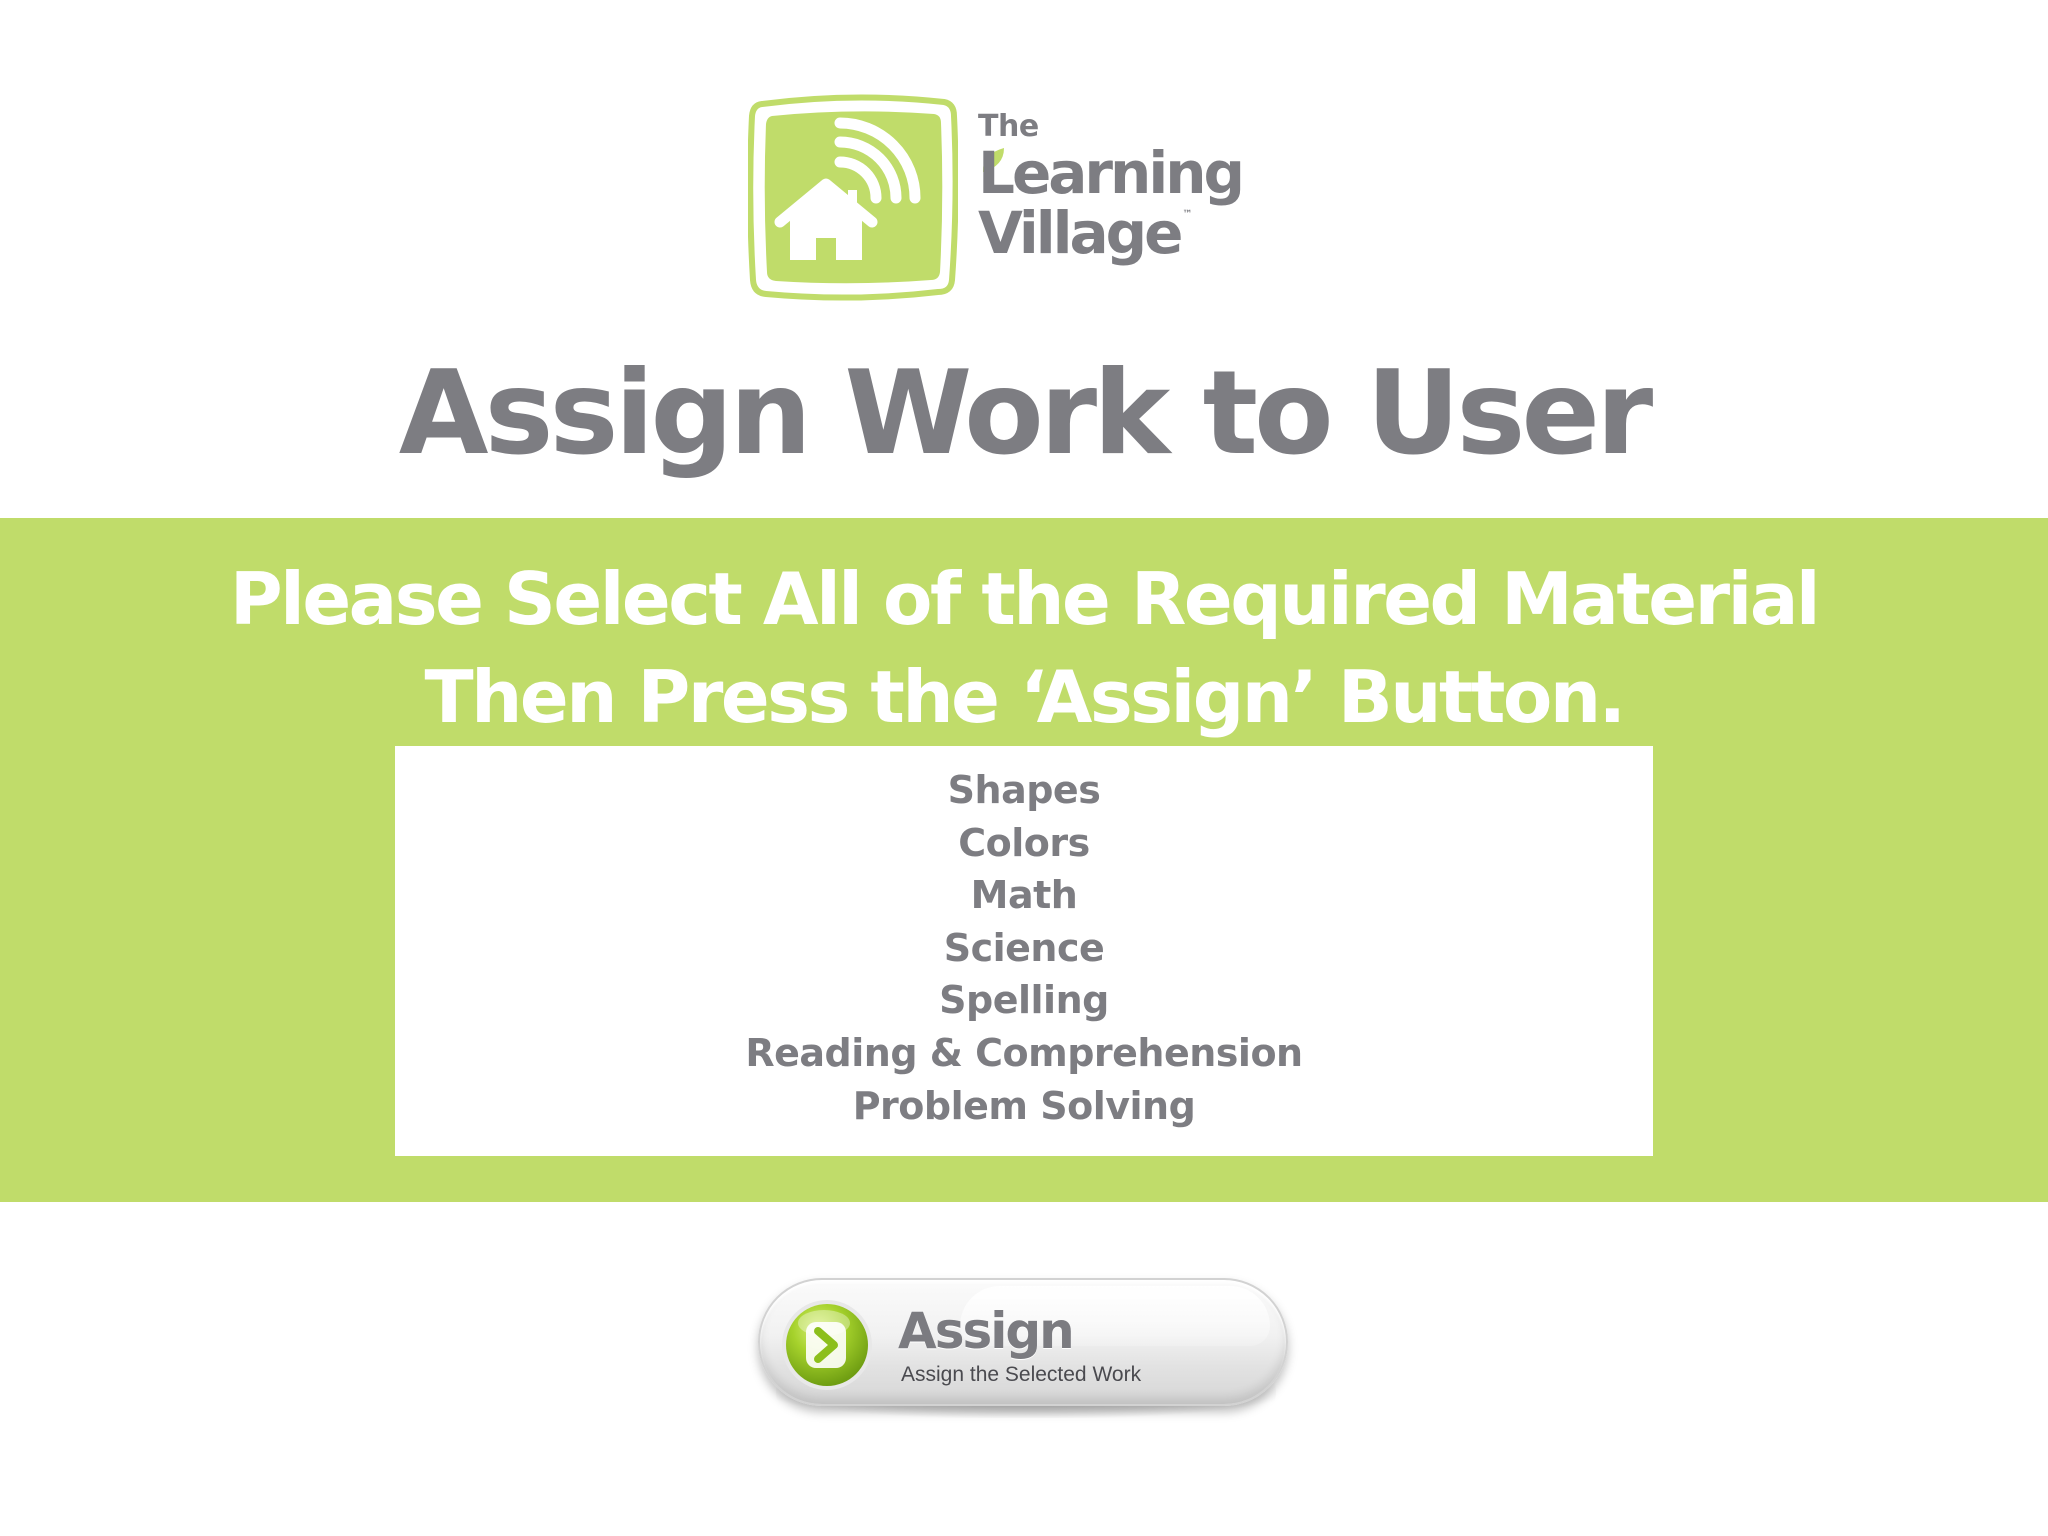 Image resolution: width=2048 pixels, height=1536 pixels. What do you see at coordinates (827, 1345) in the screenshot?
I see `chevron-right-icon` at bounding box center [827, 1345].